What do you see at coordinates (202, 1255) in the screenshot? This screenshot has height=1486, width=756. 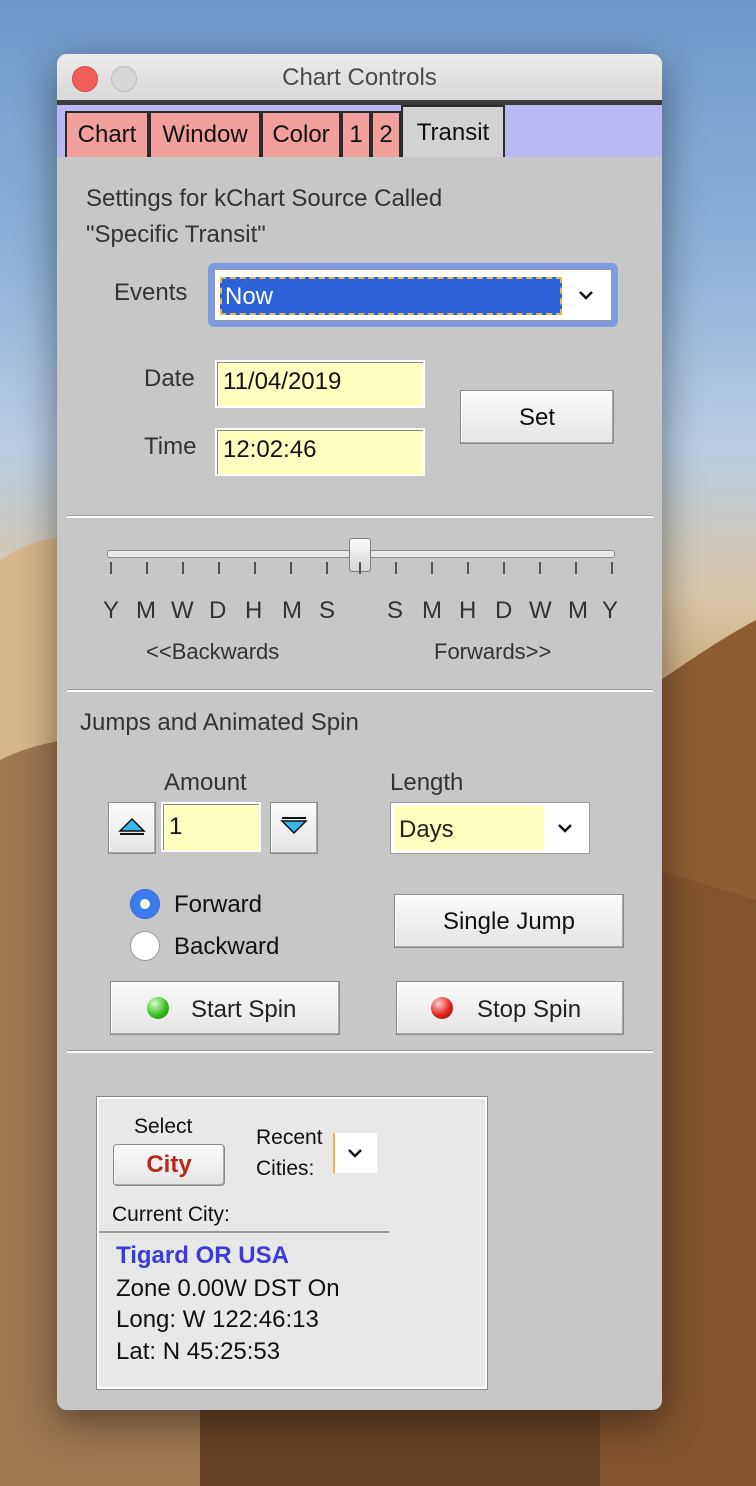 I see `city-name: Tigard OR USA` at bounding box center [202, 1255].